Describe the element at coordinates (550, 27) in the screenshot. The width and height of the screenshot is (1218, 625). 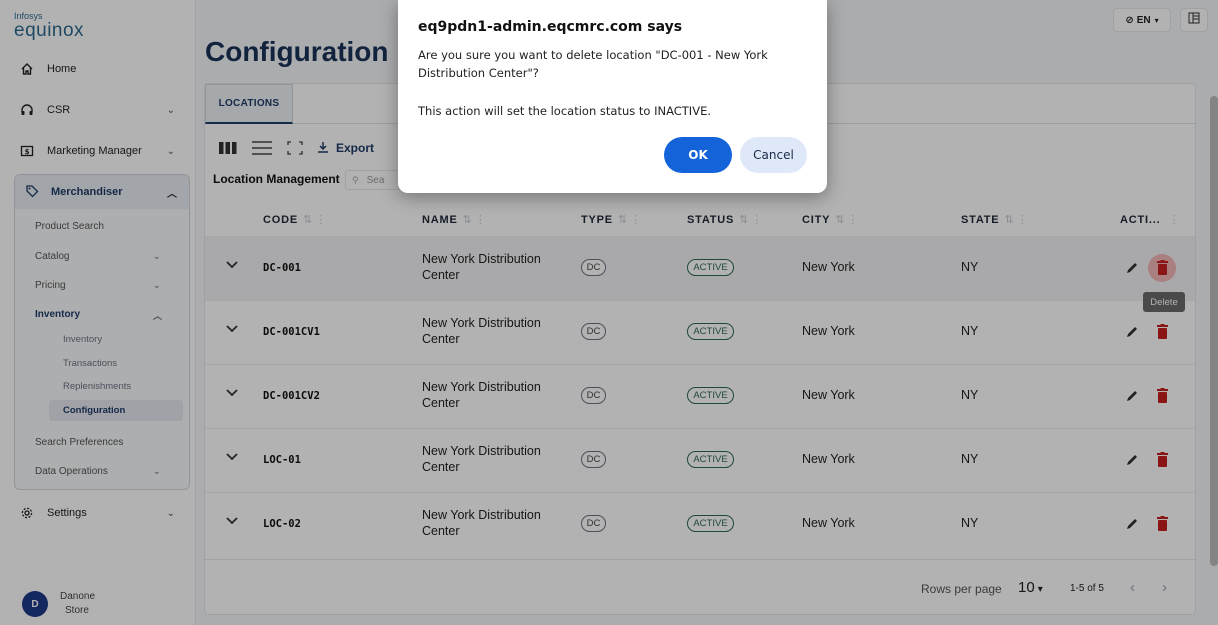
I see `dialog-title: eq9pdn1-admin.eqcmrc.com says` at that location.